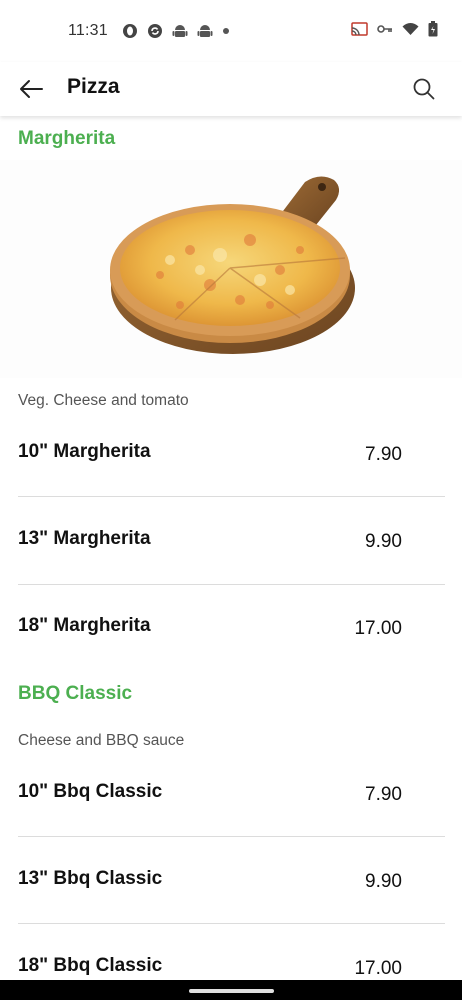 The width and height of the screenshot is (462, 1000). I want to click on vpn-key-icon, so click(385, 31).